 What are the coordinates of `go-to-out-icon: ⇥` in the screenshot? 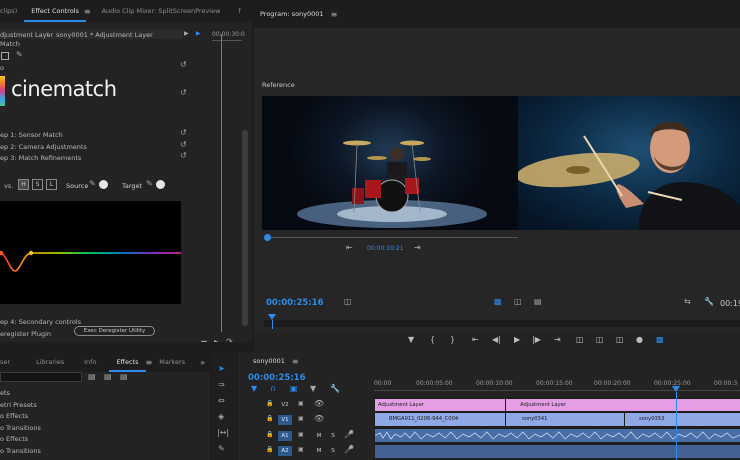 It's located at (557, 339).